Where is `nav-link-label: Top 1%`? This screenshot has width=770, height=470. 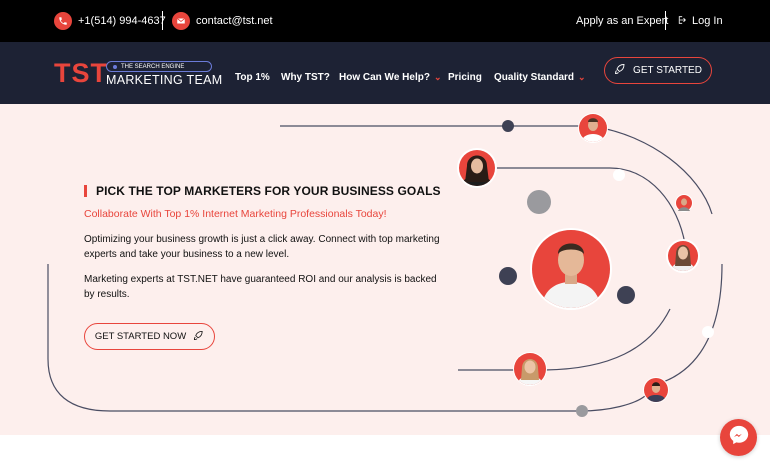 nav-link-label: Top 1% is located at coordinates (252, 77).